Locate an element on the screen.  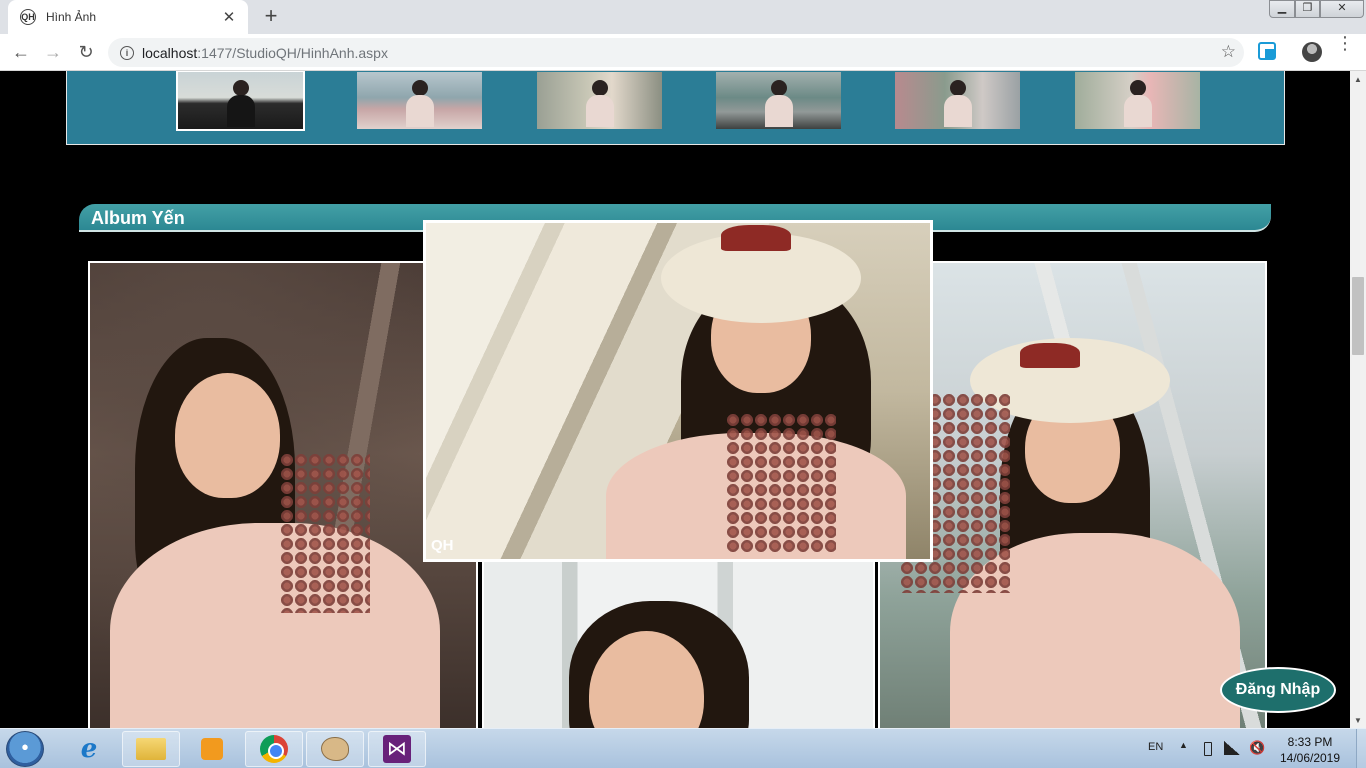
url-host: localhost is located at coordinates (170, 52).